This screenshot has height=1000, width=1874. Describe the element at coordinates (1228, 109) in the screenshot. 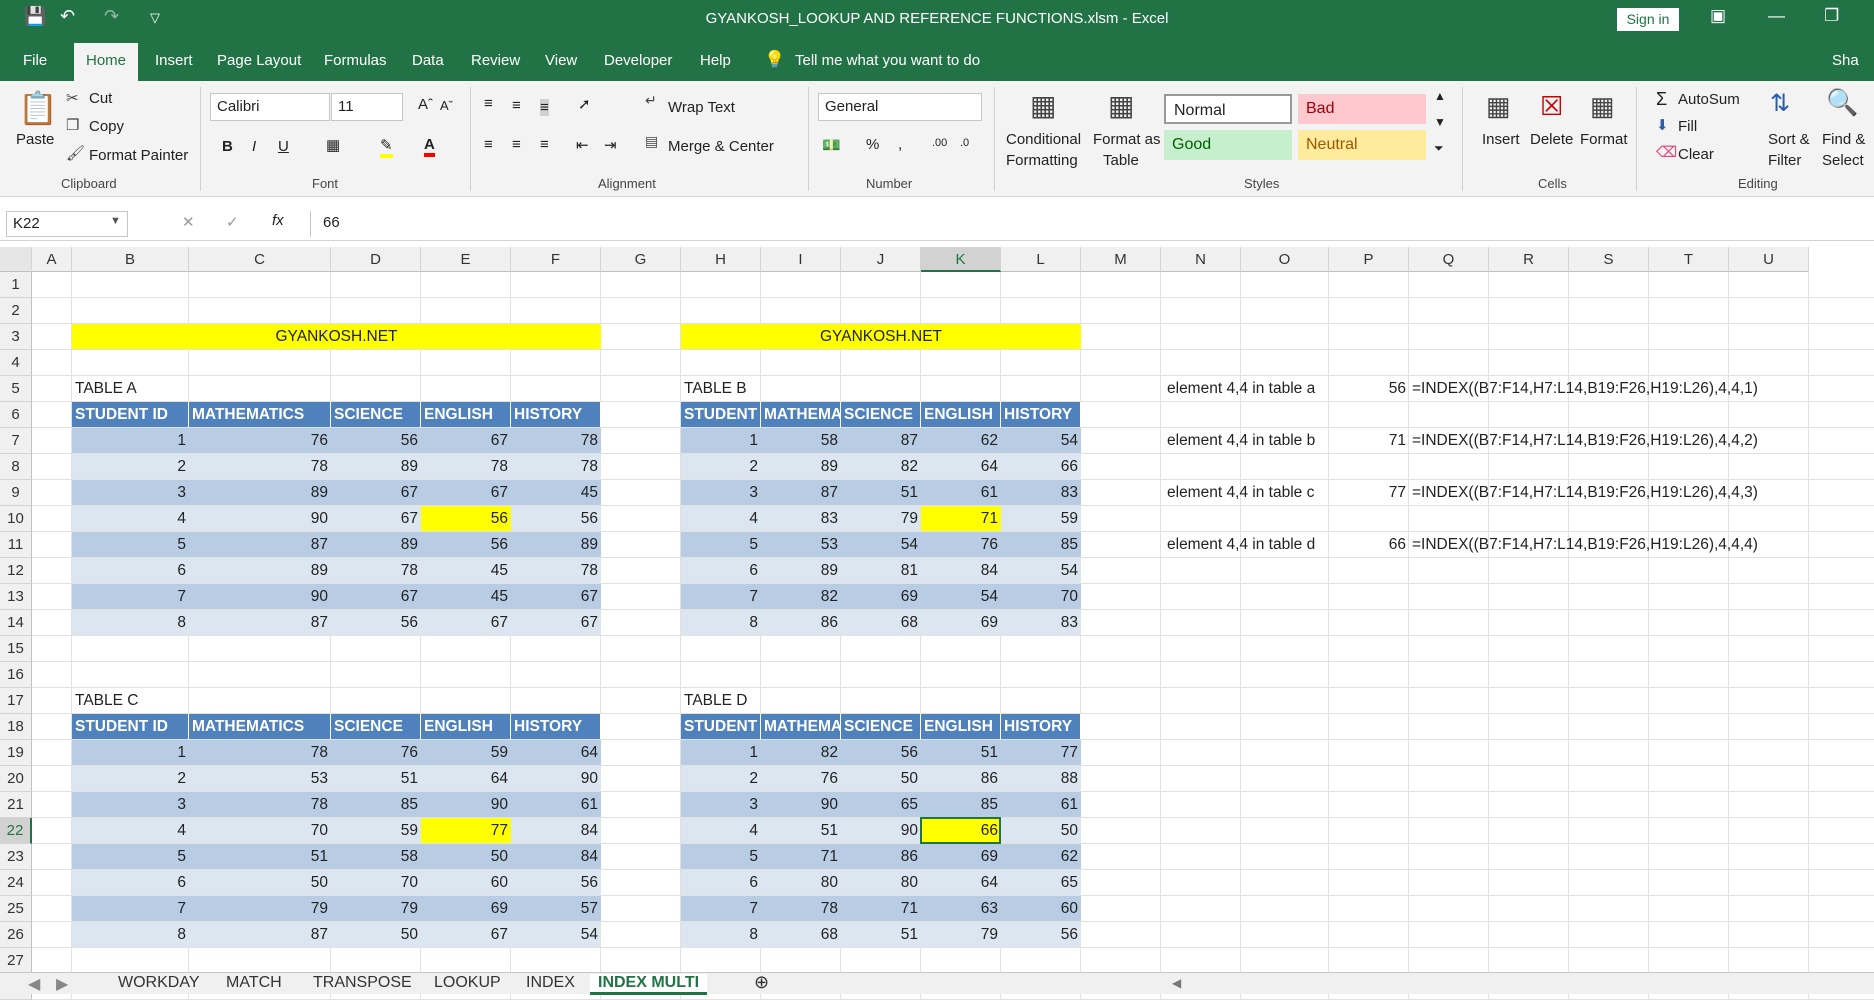

I see `style-normal: Normal` at that location.